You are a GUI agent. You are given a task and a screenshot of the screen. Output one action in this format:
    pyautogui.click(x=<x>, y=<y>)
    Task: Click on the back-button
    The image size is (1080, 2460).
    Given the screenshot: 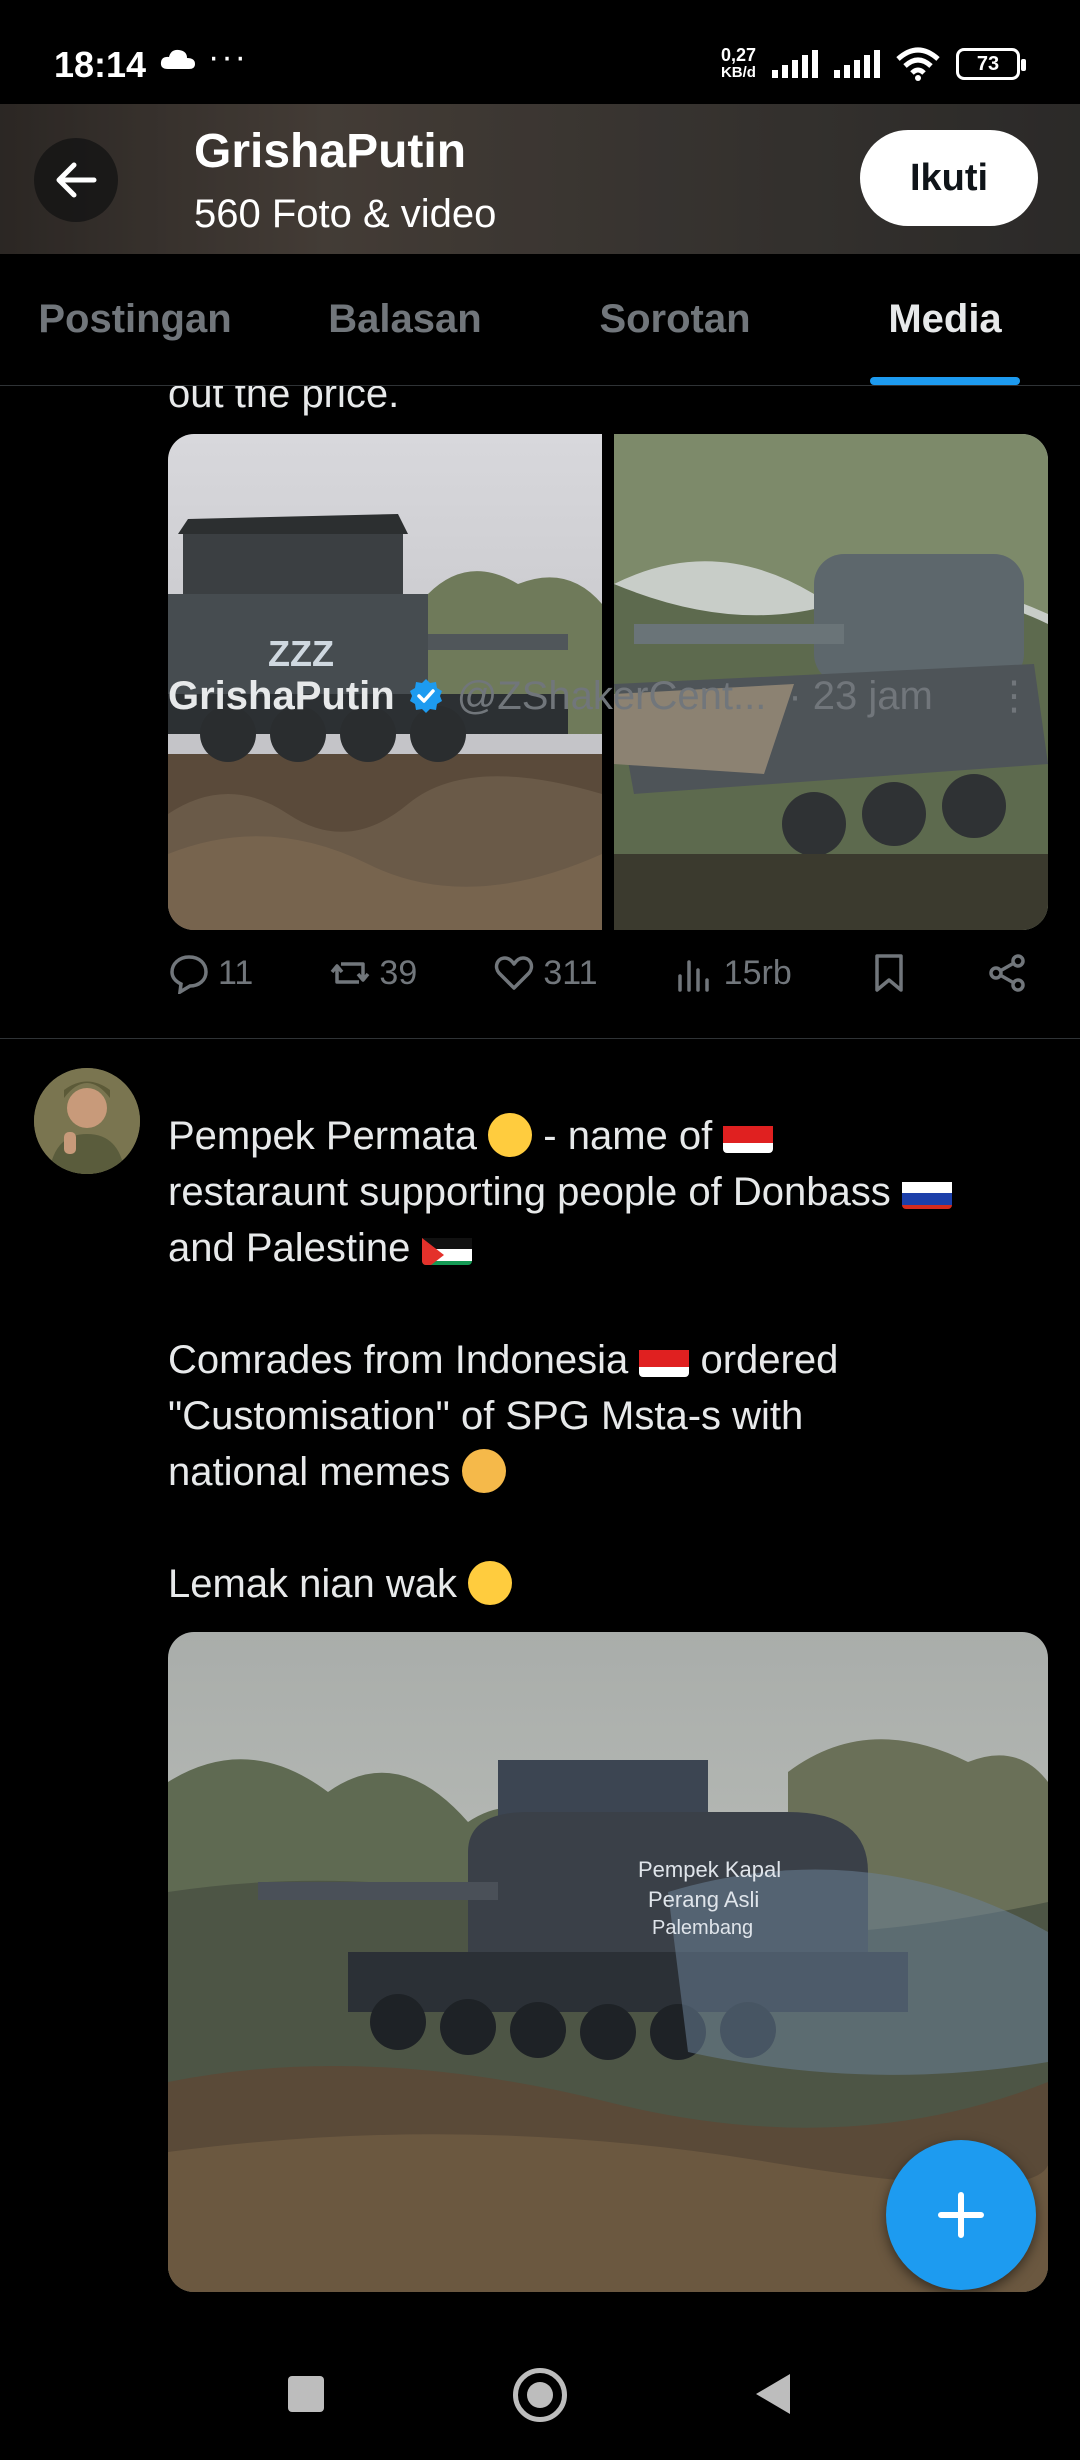 What is the action you would take?
    pyautogui.click(x=76, y=180)
    